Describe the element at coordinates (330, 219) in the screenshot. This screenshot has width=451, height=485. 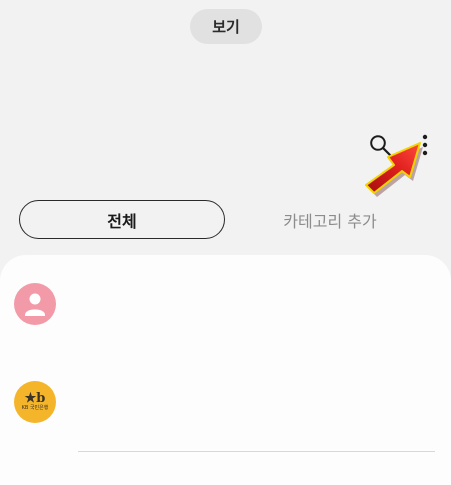
I see `tab-add-category: 카테고리 추가` at that location.